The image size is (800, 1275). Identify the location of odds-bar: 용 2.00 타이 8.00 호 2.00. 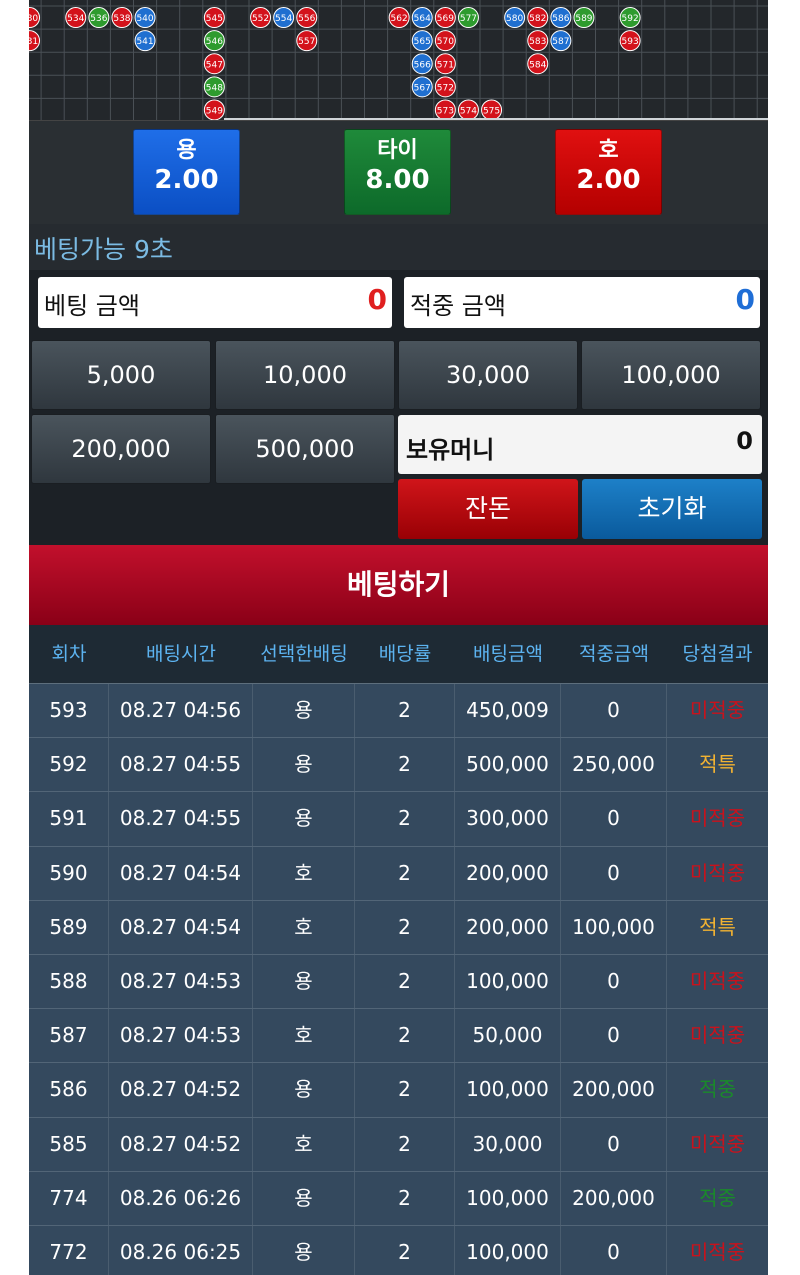
(398, 172).